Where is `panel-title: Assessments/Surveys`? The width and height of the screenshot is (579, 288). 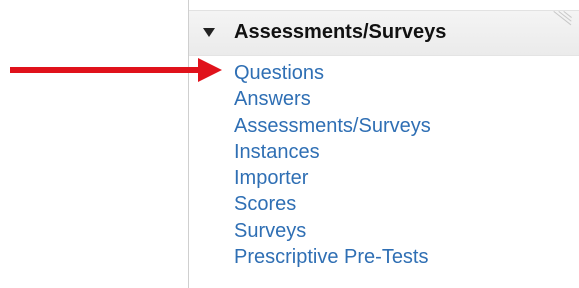
panel-title: Assessments/Surveys is located at coordinates (340, 32).